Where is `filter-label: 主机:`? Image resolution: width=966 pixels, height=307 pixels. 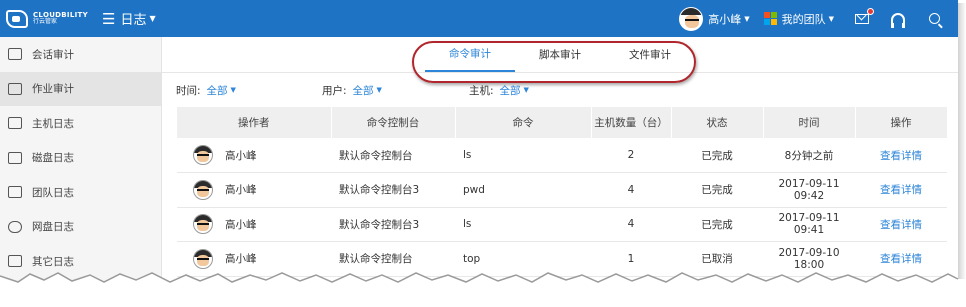
filter-label: 主机: is located at coordinates (481, 90).